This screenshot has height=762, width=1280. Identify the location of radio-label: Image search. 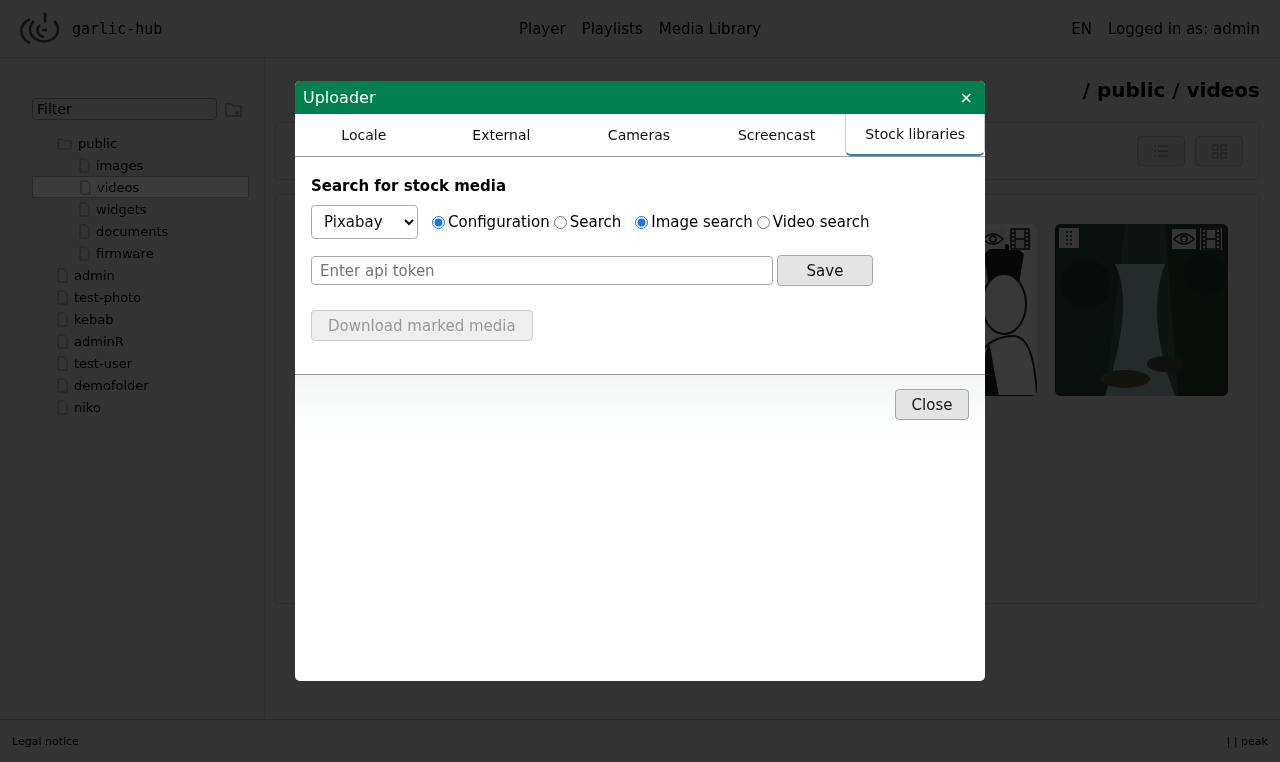
(702, 222).